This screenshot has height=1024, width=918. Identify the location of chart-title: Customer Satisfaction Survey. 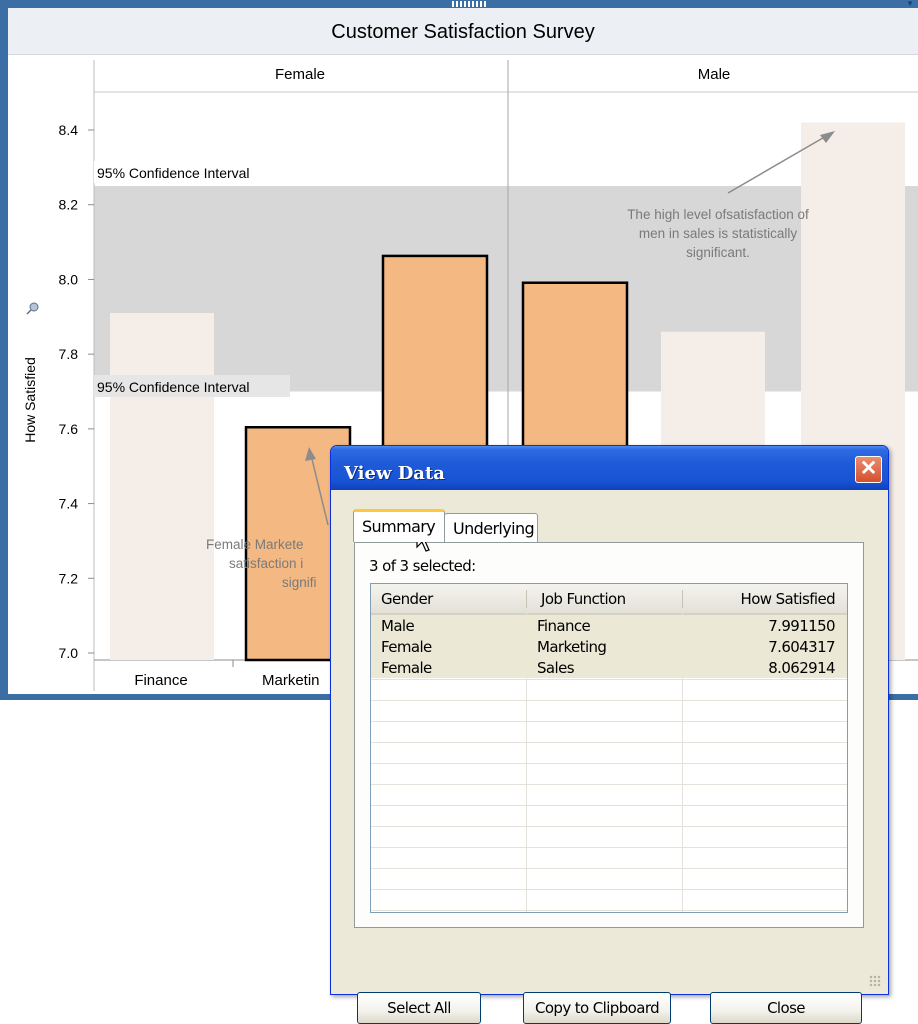
(463, 32).